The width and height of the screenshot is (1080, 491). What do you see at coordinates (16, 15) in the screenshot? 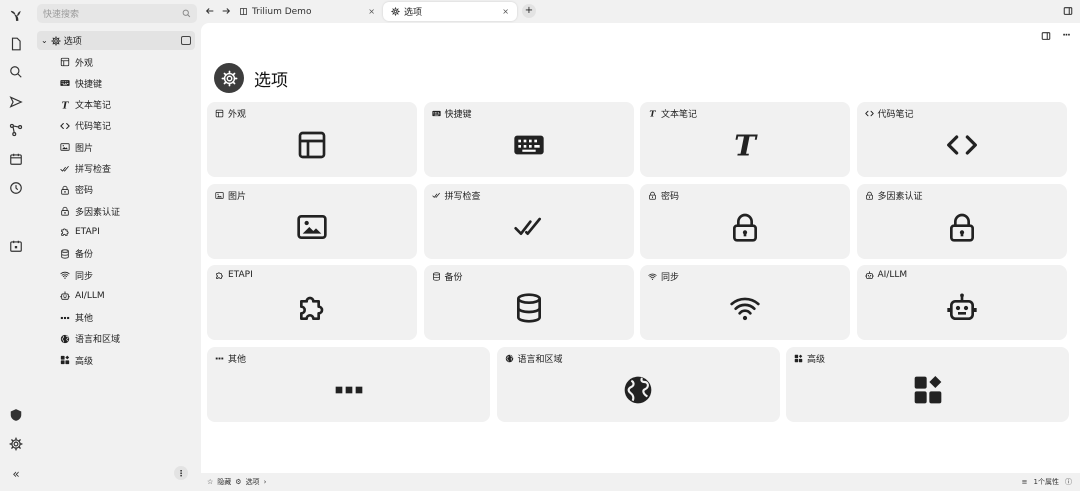
I see `app-logo-icon` at bounding box center [16, 15].